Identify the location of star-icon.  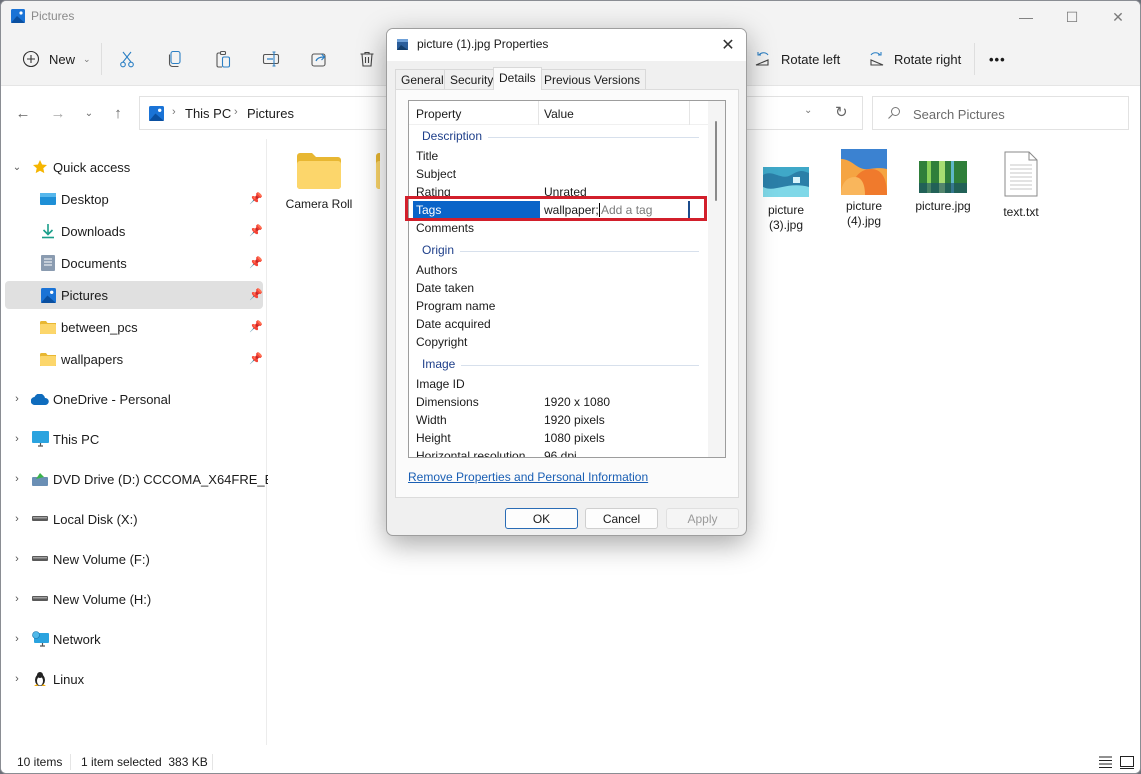
(40, 167).